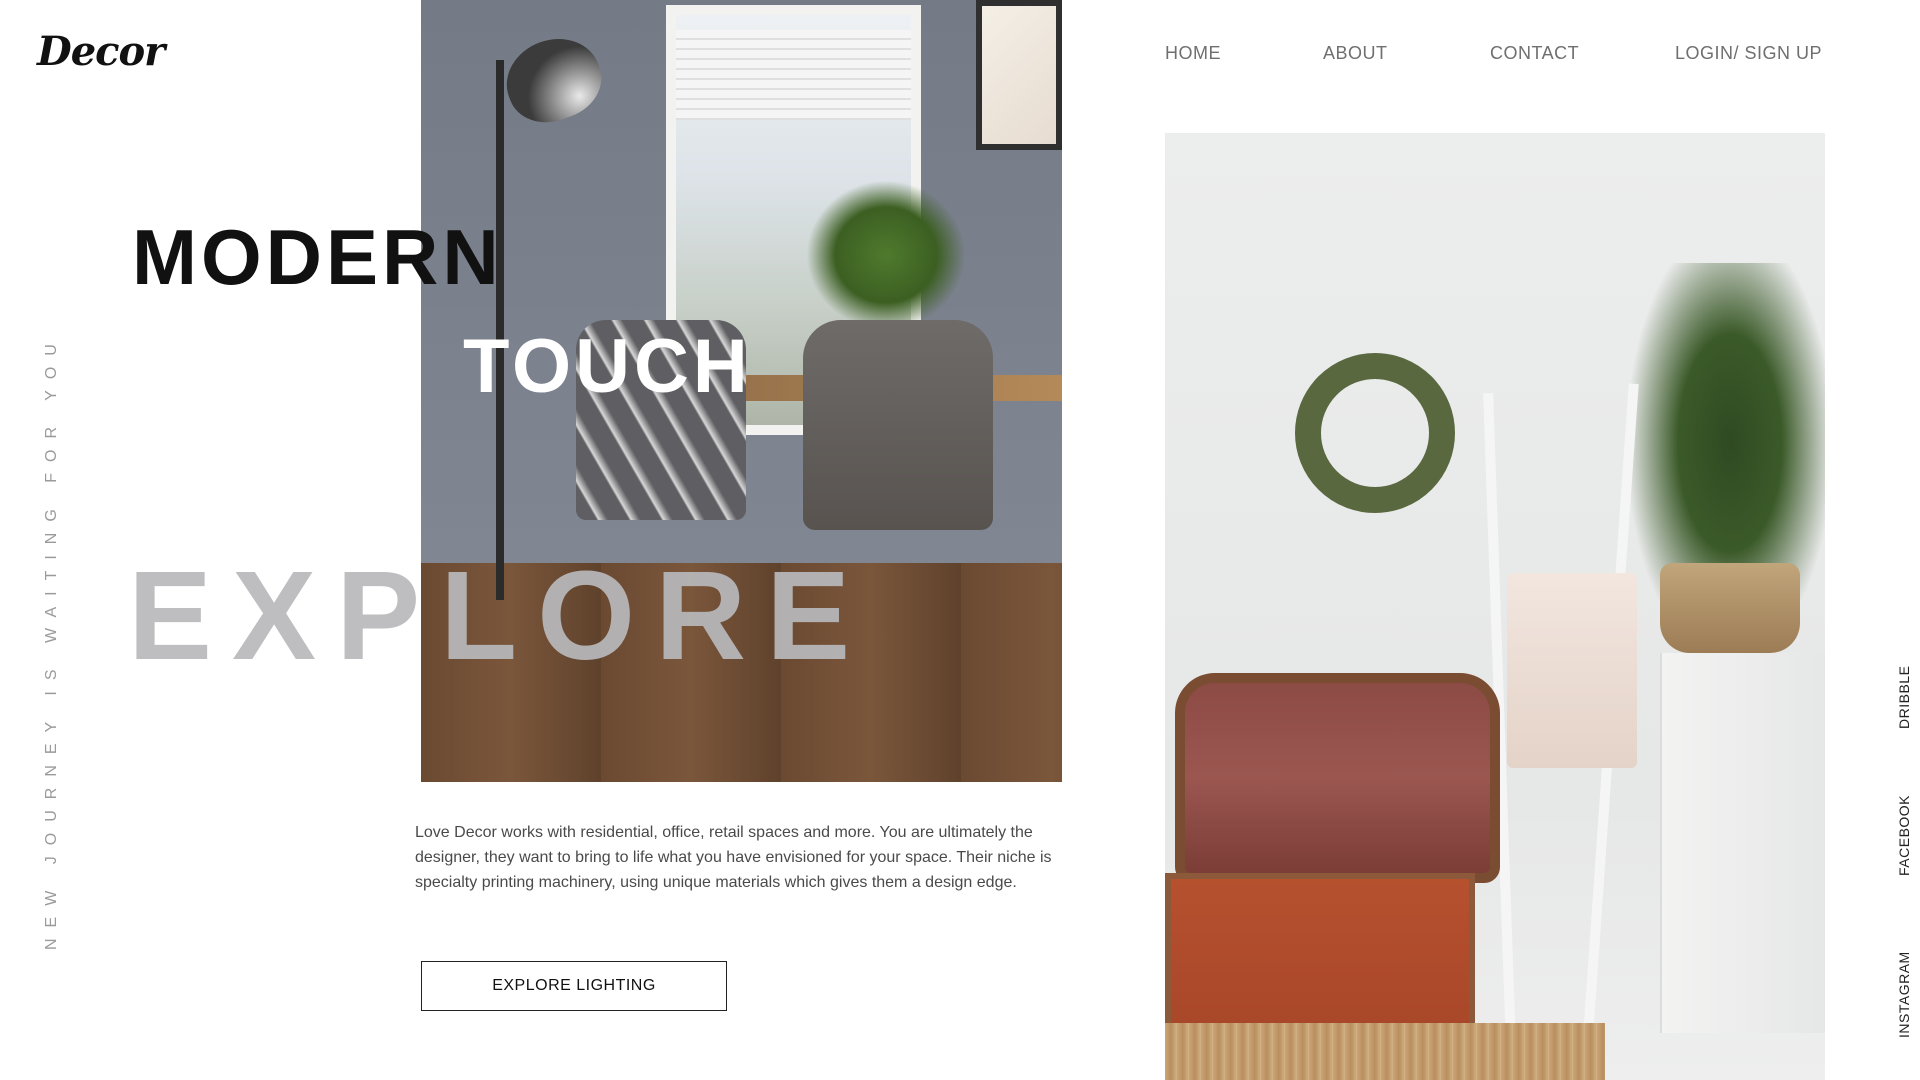 This screenshot has height=1080, width=1920. Describe the element at coordinates (574, 986) in the screenshot. I see `explore-lighting-button: EXPLORE LIGHTING` at that location.